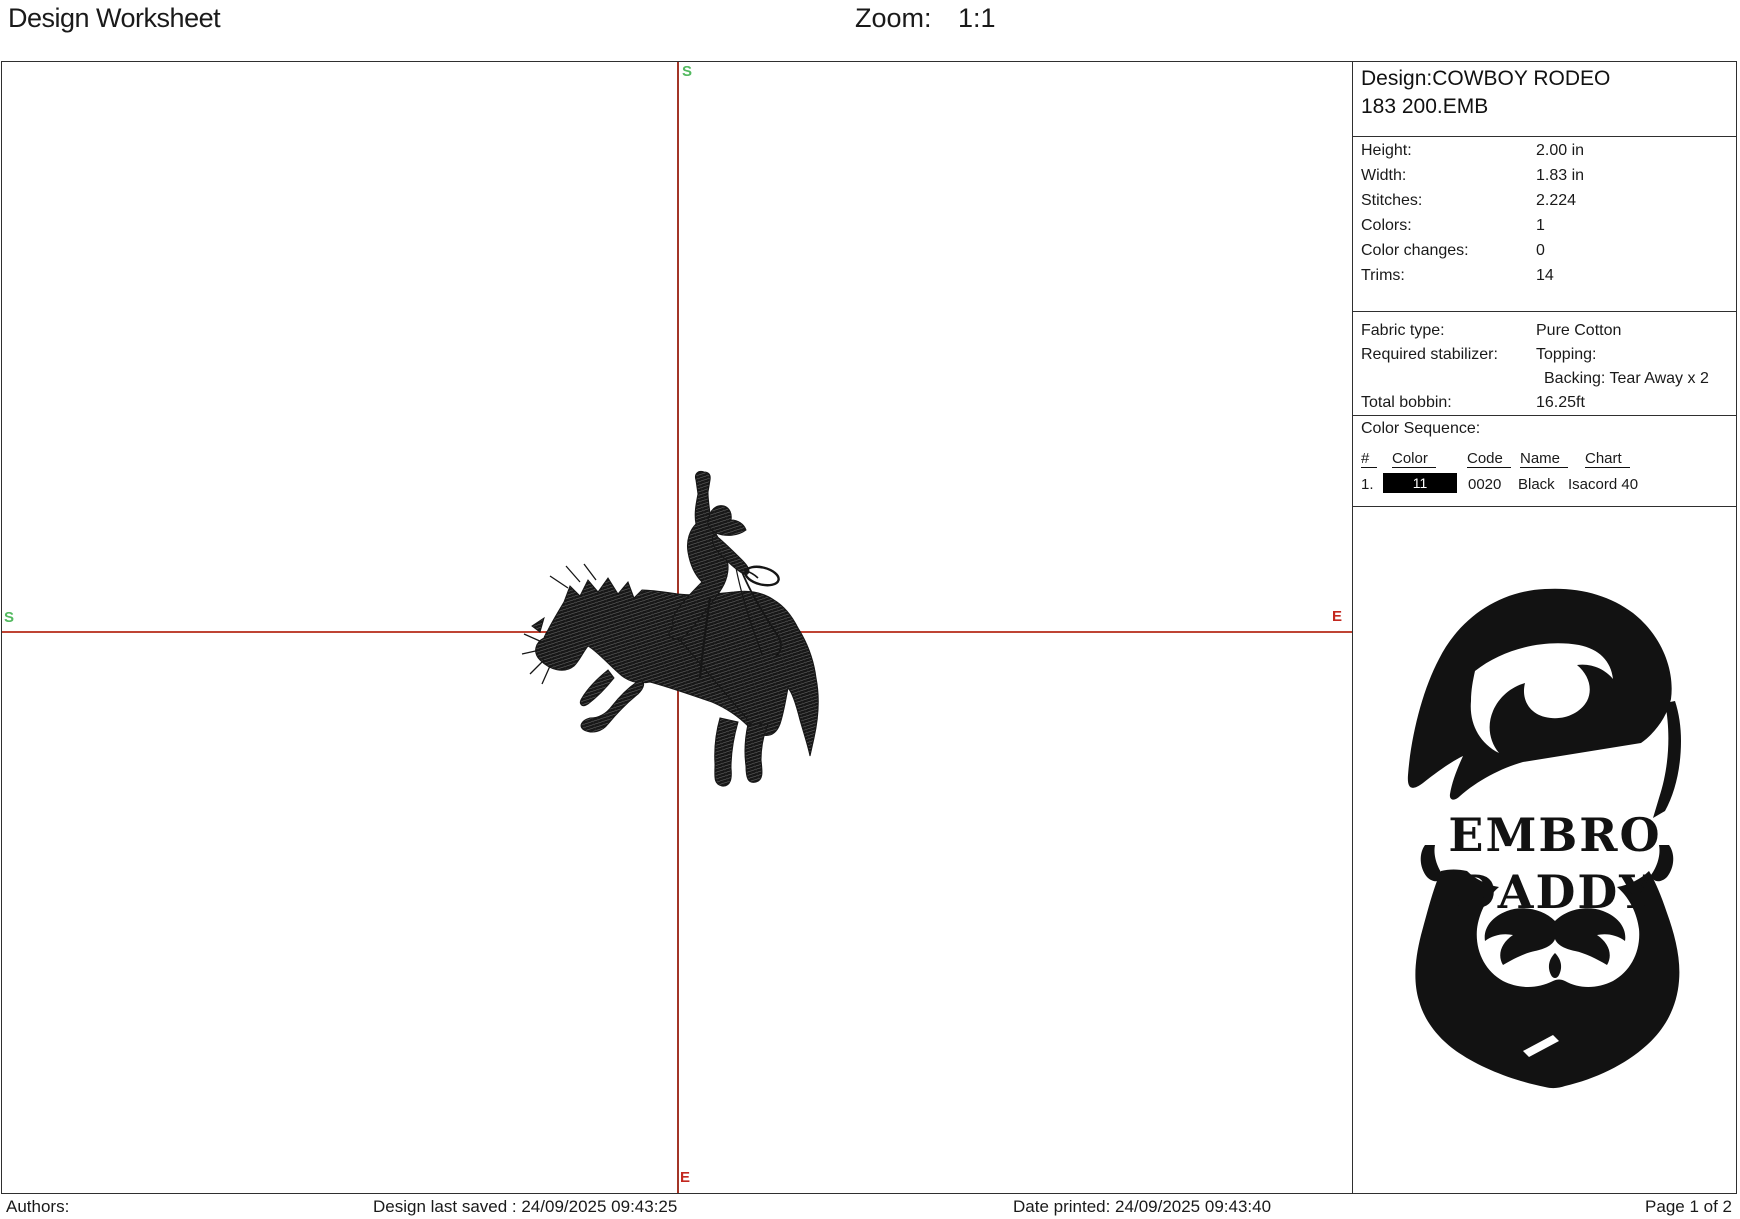 Image resolution: width=1740 pixels, height=1219 pixels. Describe the element at coordinates (1421, 428) in the screenshot. I see `color-sequence-title: Color Sequence:` at that location.